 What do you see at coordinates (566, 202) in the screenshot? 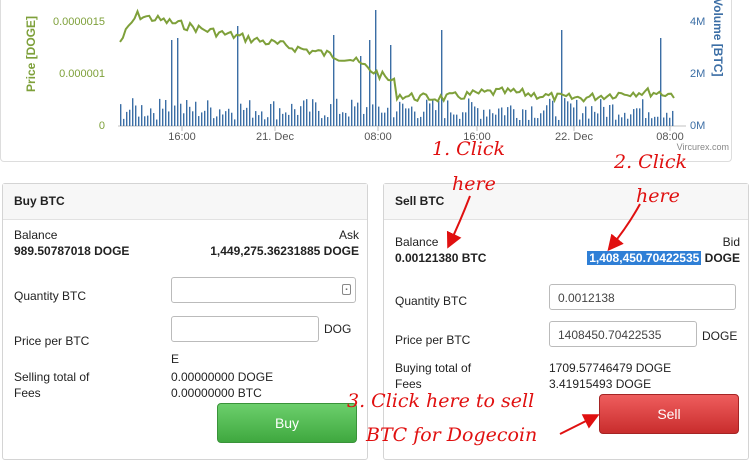
I see `sell-panel-title: Sell BTC` at bounding box center [566, 202].